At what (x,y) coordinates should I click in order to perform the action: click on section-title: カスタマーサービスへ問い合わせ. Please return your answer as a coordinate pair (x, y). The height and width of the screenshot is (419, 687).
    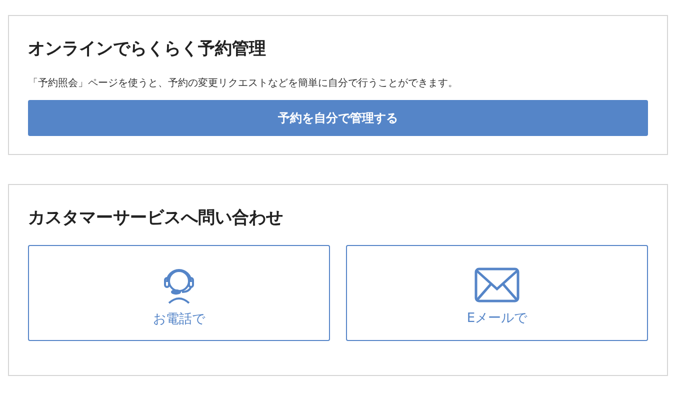
    Looking at the image, I should click on (156, 218).